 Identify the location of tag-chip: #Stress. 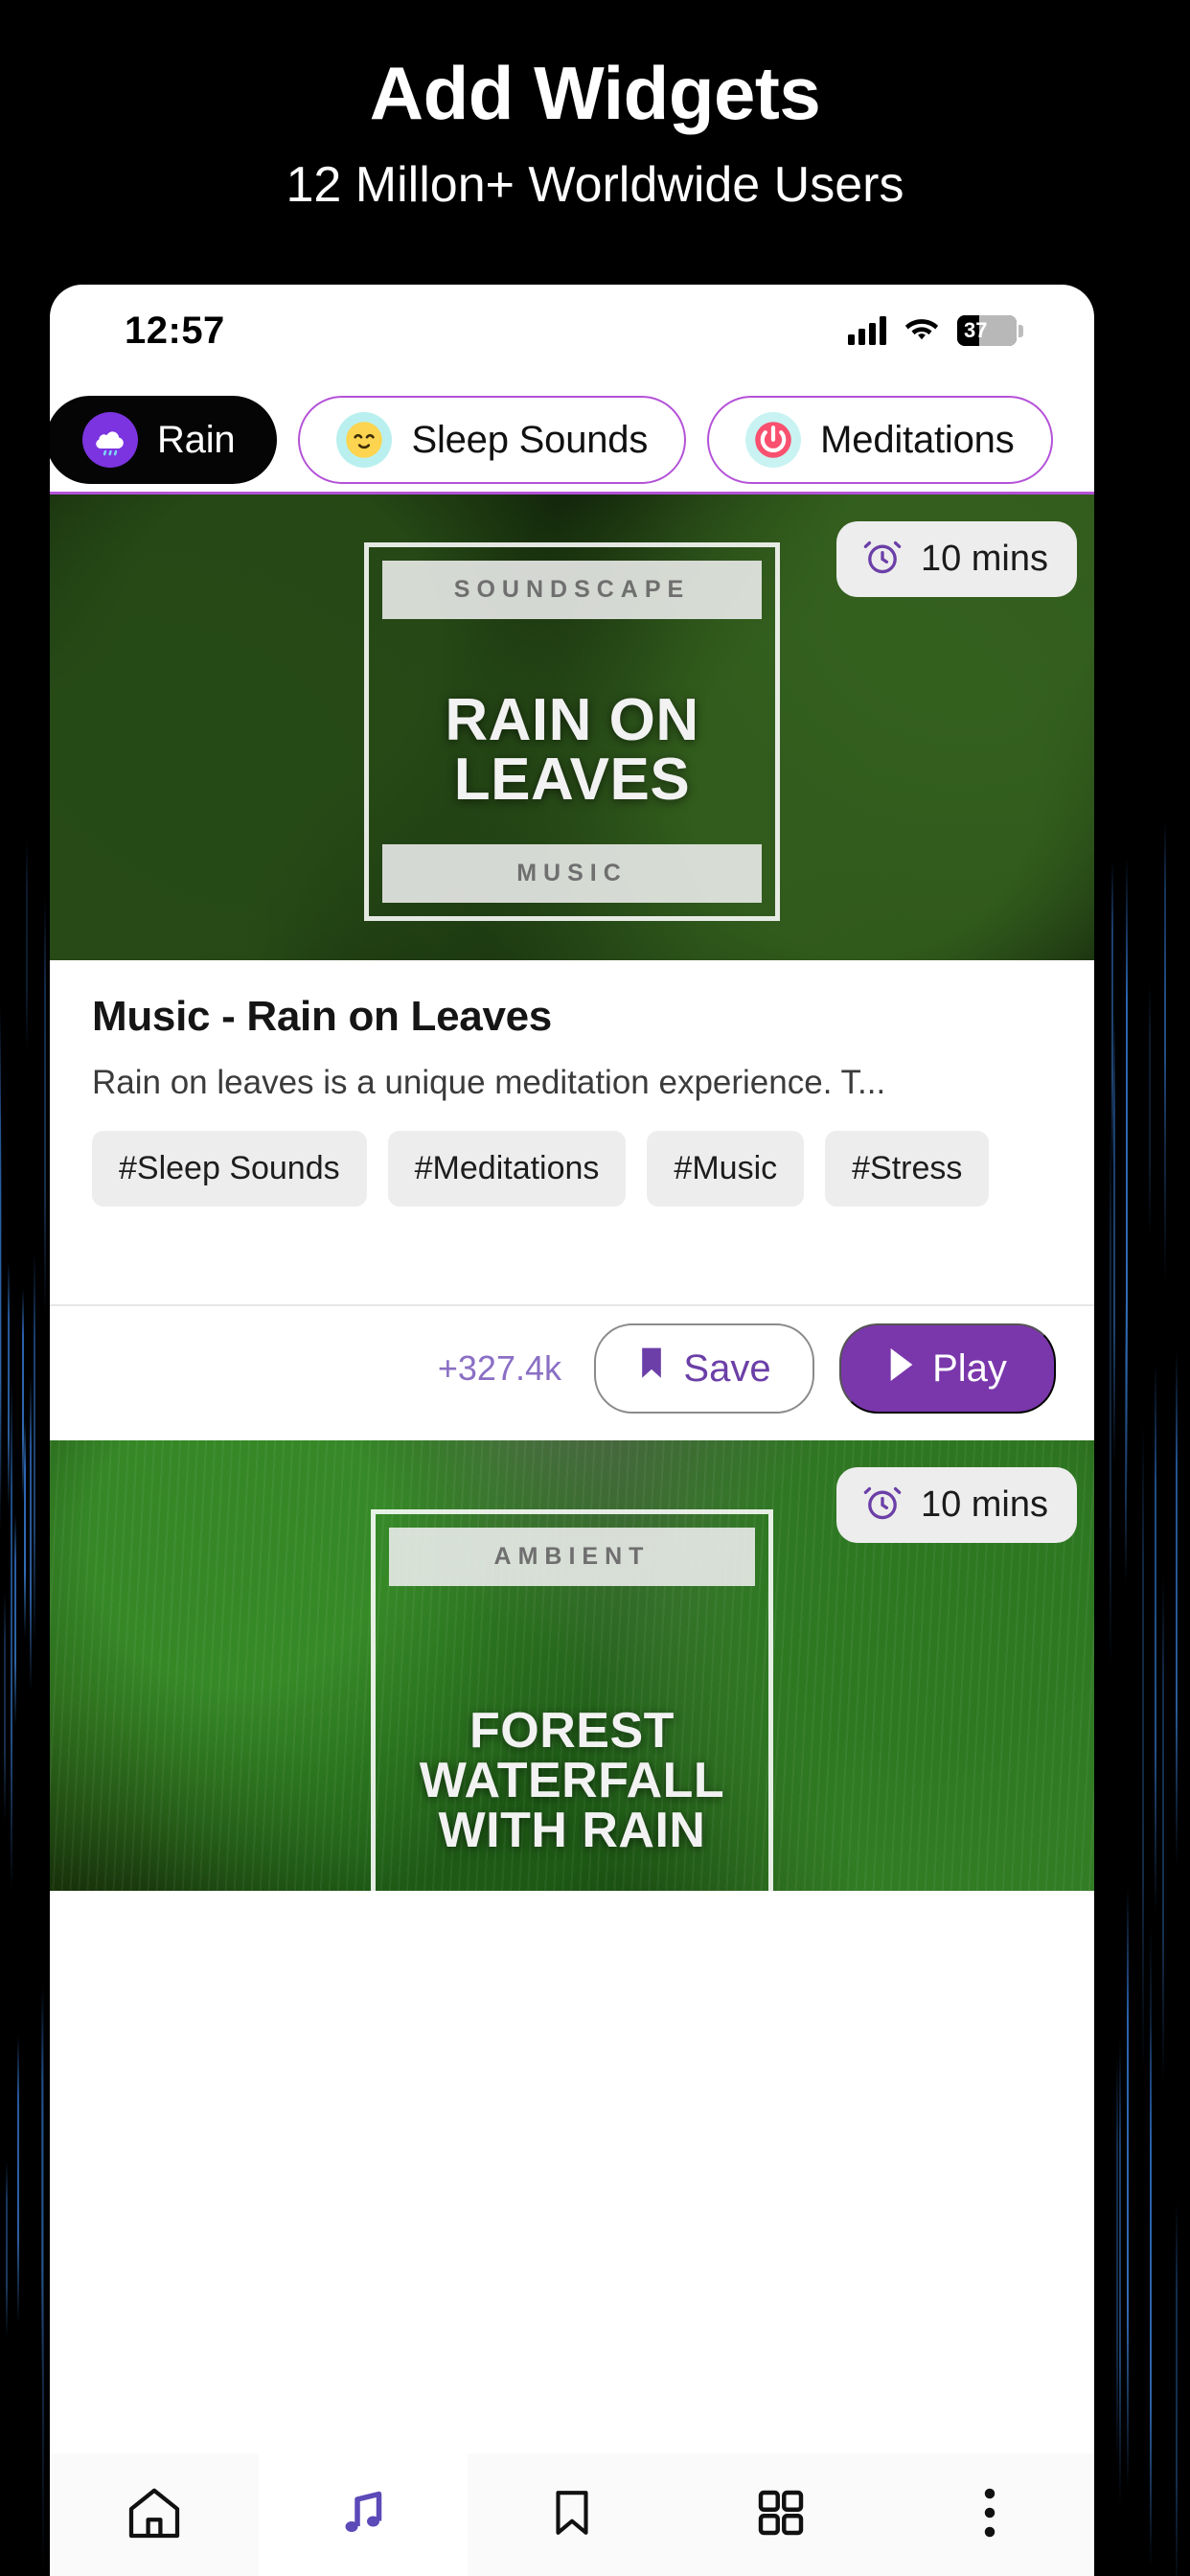
(907, 1169).